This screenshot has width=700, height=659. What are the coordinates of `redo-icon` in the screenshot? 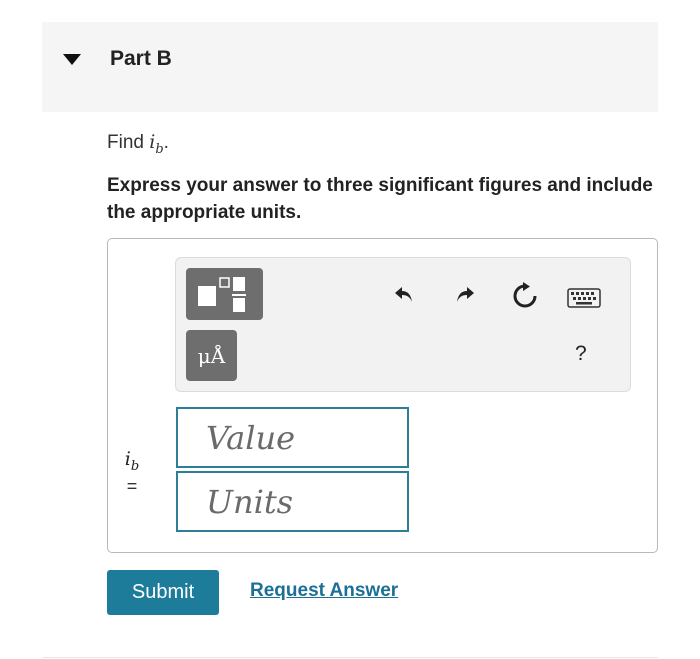 It's located at (465, 294).